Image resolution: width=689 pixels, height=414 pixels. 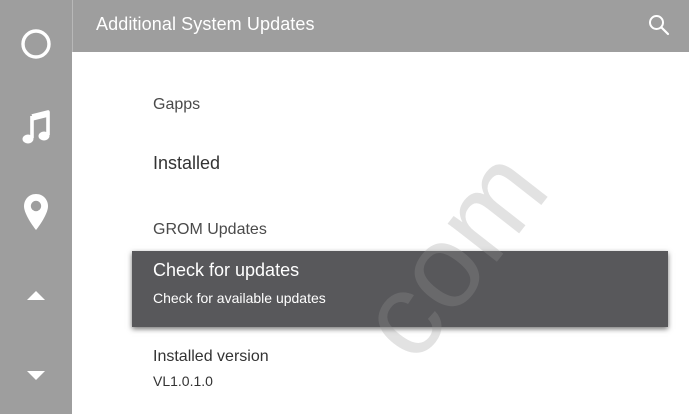 I want to click on installed-version-title: Installed version, so click(x=211, y=356).